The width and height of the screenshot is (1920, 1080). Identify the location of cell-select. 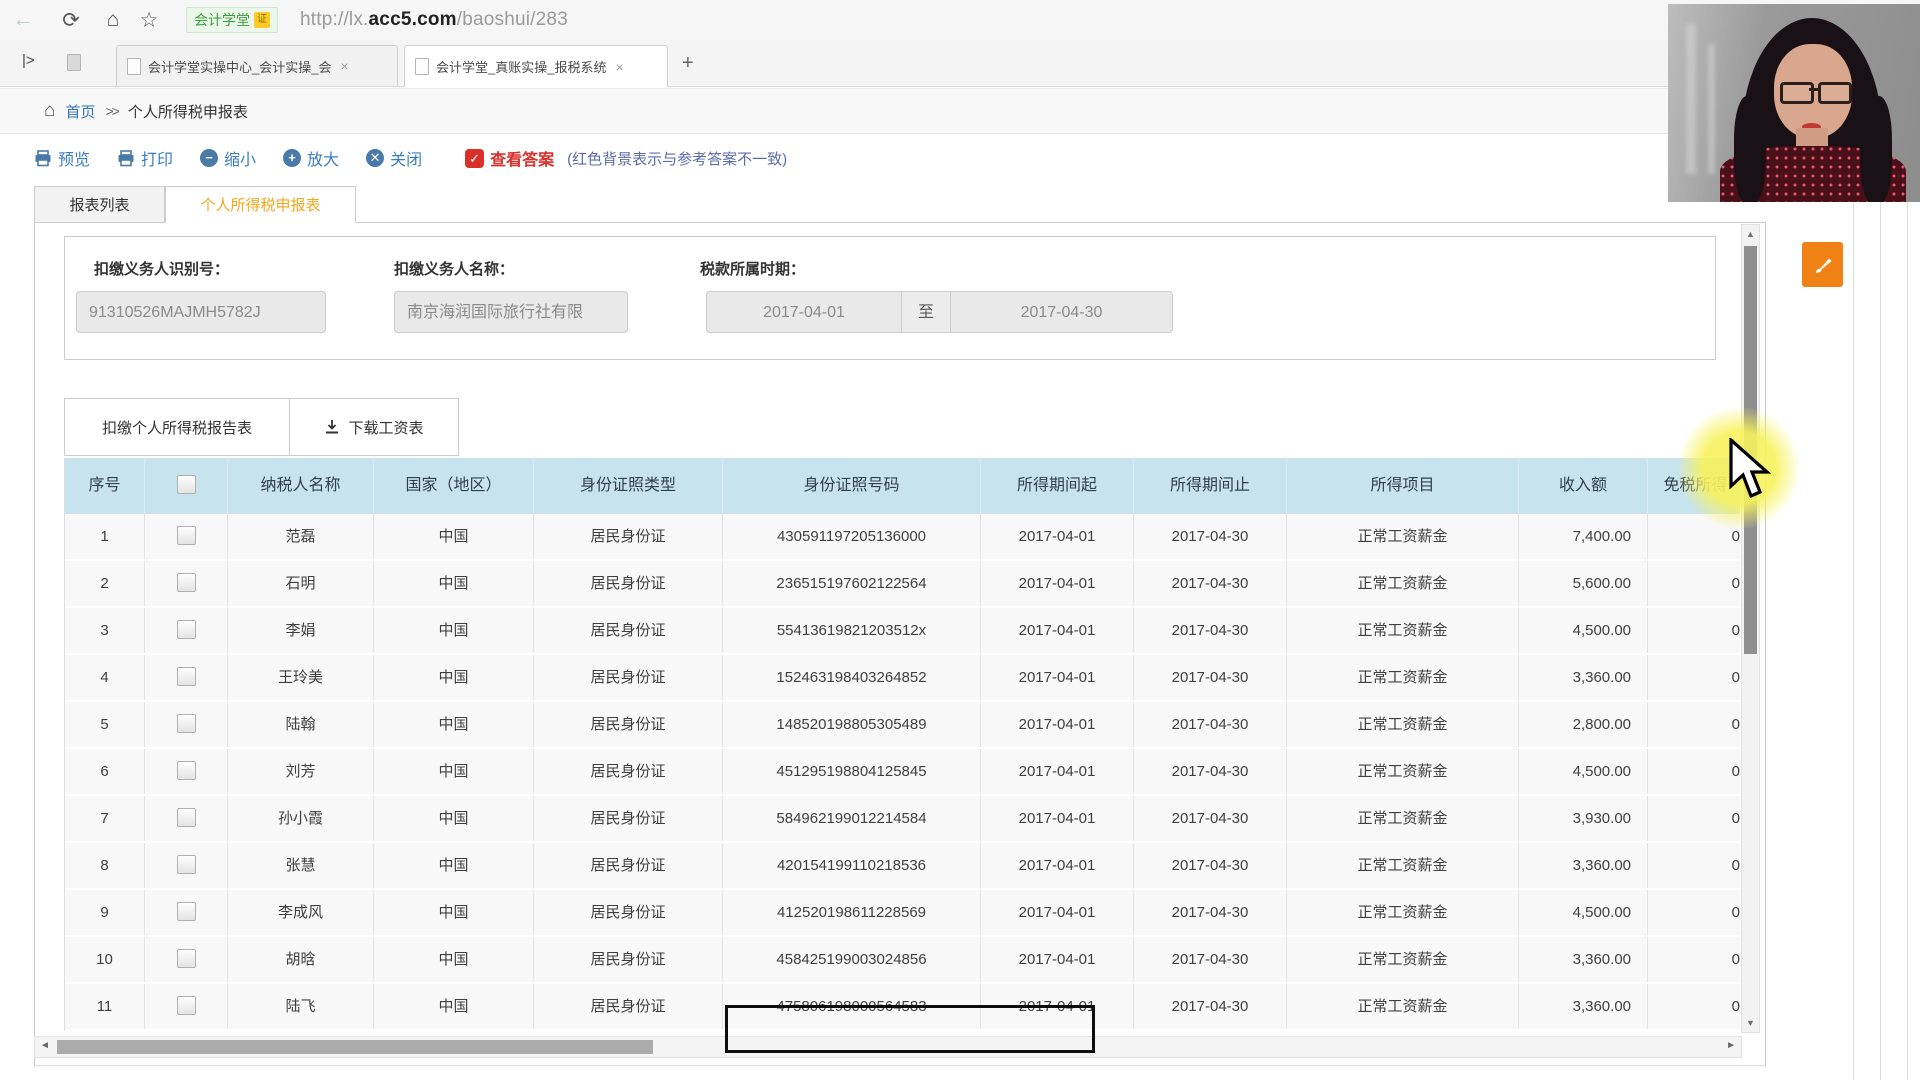
(186, 1006).